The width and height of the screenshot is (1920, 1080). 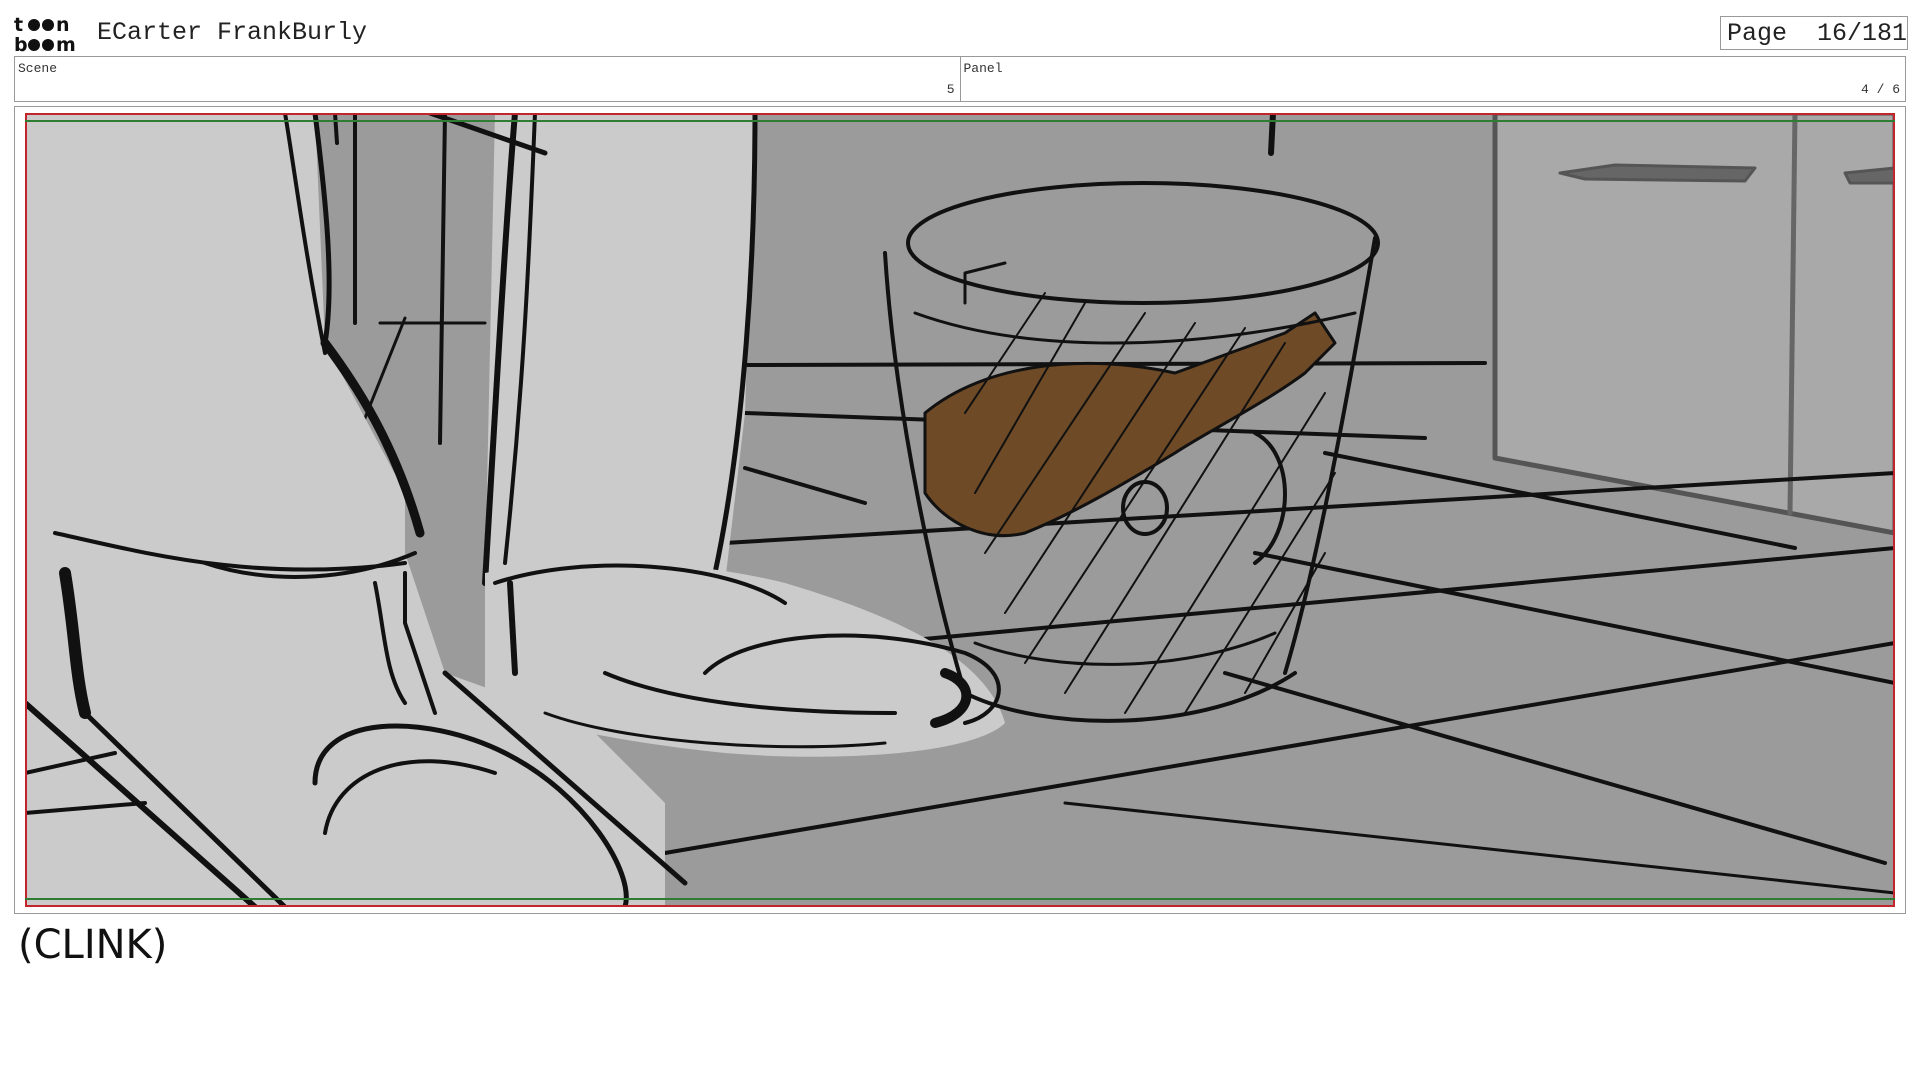 I want to click on panel-dialogue: (CLINK), so click(x=93, y=945).